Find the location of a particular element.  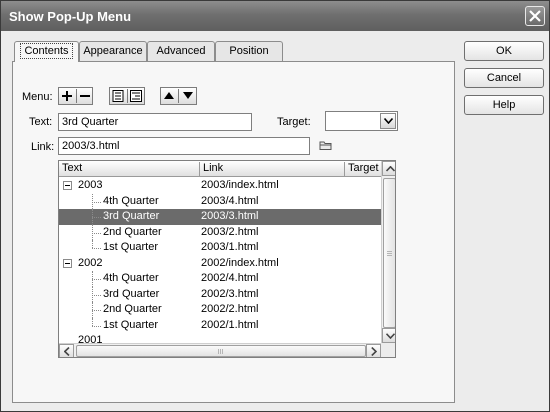

tree-item-row: 2nd Quarter 2002/2.html is located at coordinates (220, 310).